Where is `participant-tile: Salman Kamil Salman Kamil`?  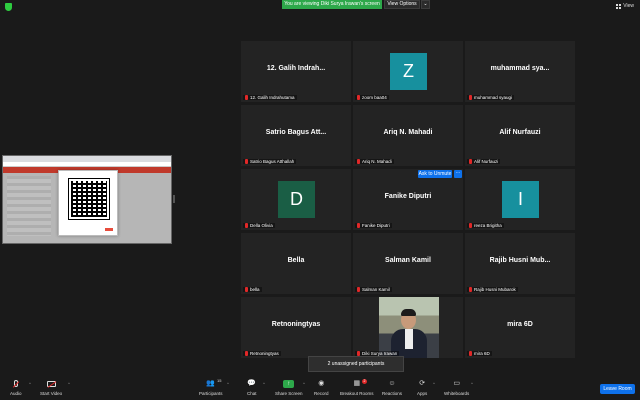
participant-tile: Salman Kamil Salman Kamil is located at coordinates (408, 263).